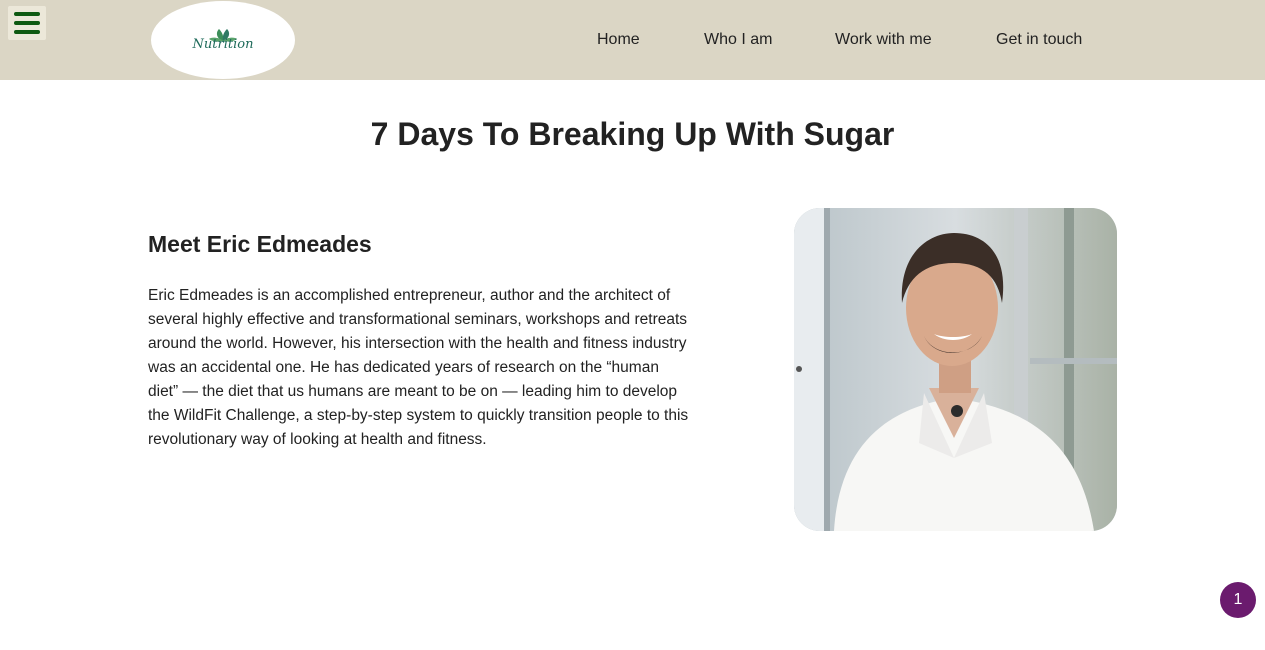 This screenshot has height=650, width=1265. I want to click on site-logo: Nutrition, so click(223, 40).